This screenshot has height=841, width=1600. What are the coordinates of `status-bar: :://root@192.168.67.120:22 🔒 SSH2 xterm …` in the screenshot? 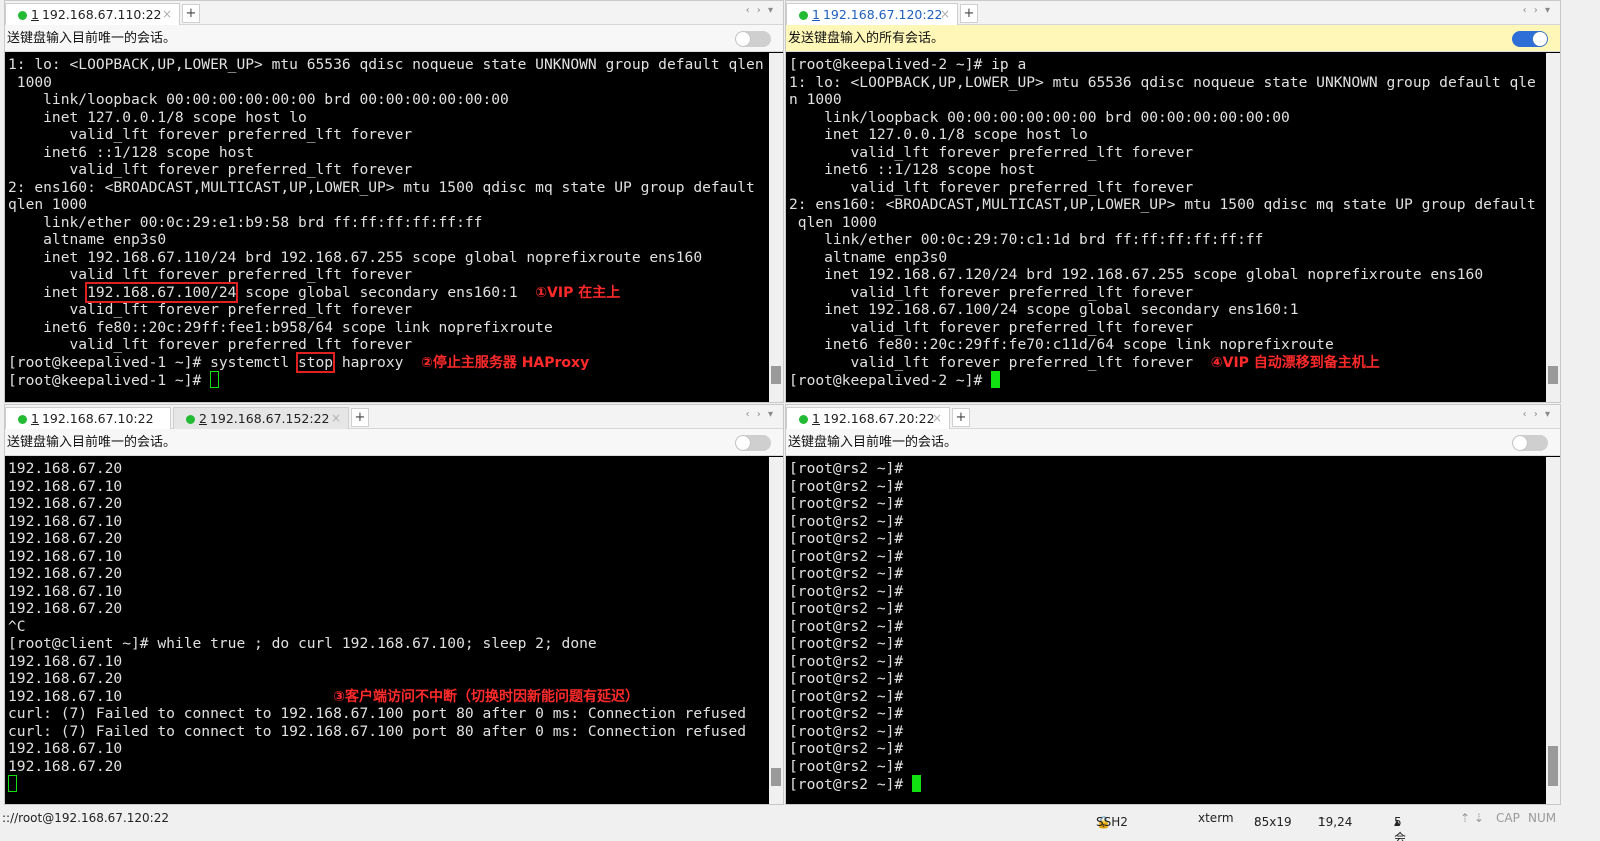 It's located at (800, 824).